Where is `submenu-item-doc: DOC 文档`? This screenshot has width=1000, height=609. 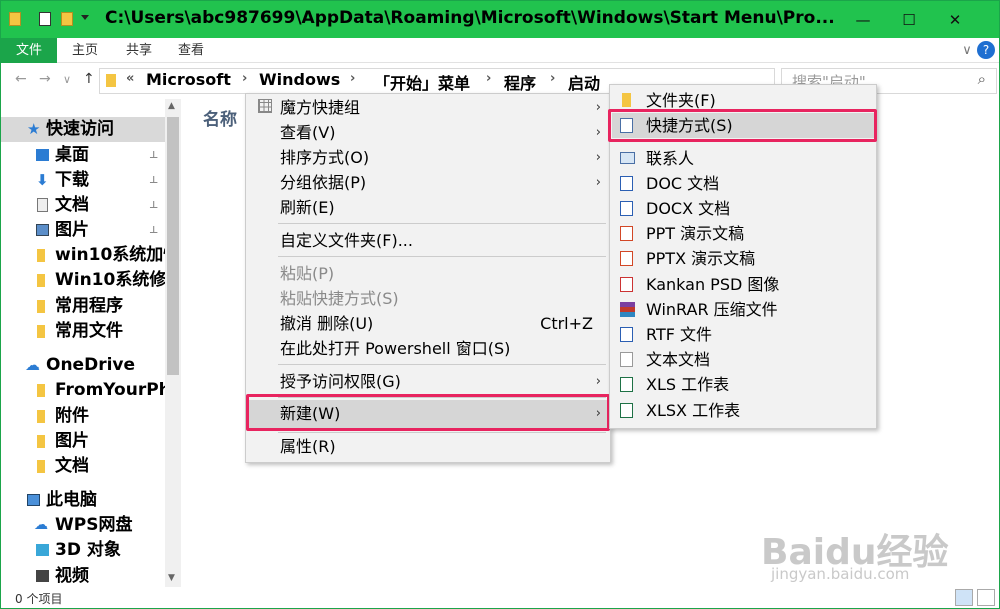 submenu-item-doc: DOC 文档 is located at coordinates (743, 183).